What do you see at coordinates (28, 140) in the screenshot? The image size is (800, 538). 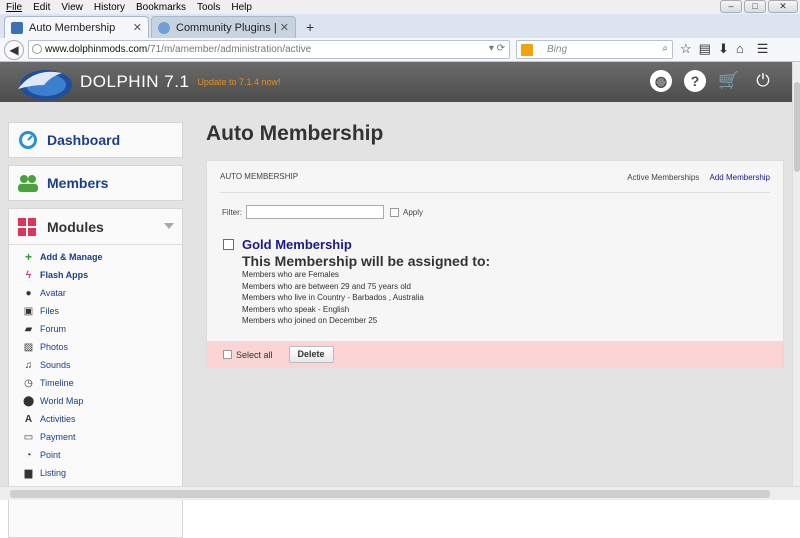 I see `dashboard-gauge-icon` at bounding box center [28, 140].